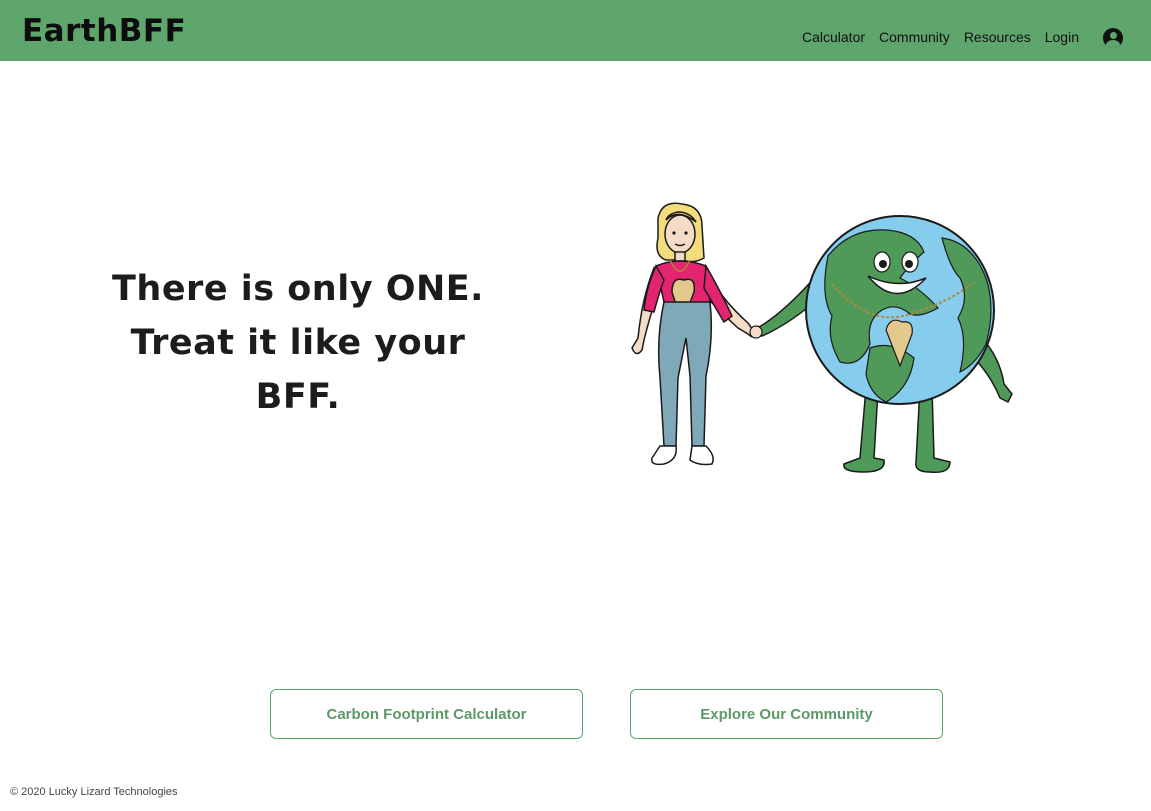 The image size is (1151, 811). I want to click on hero-illustration, so click(822, 338).